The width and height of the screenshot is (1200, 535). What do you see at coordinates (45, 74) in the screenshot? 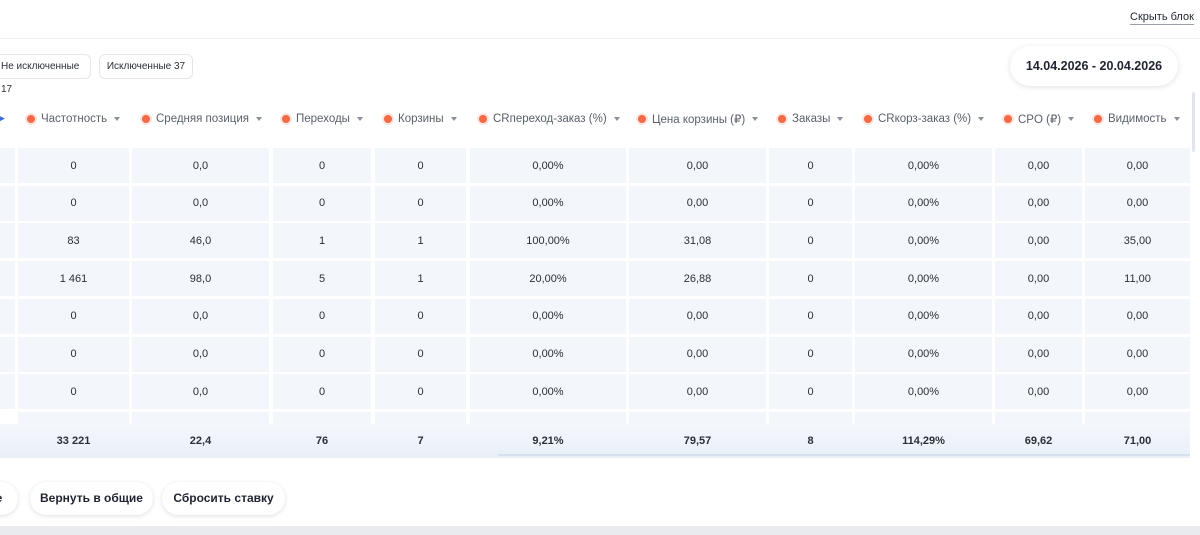
I see `filter-not-excluded-chip: Не исключенные 17` at bounding box center [45, 74].